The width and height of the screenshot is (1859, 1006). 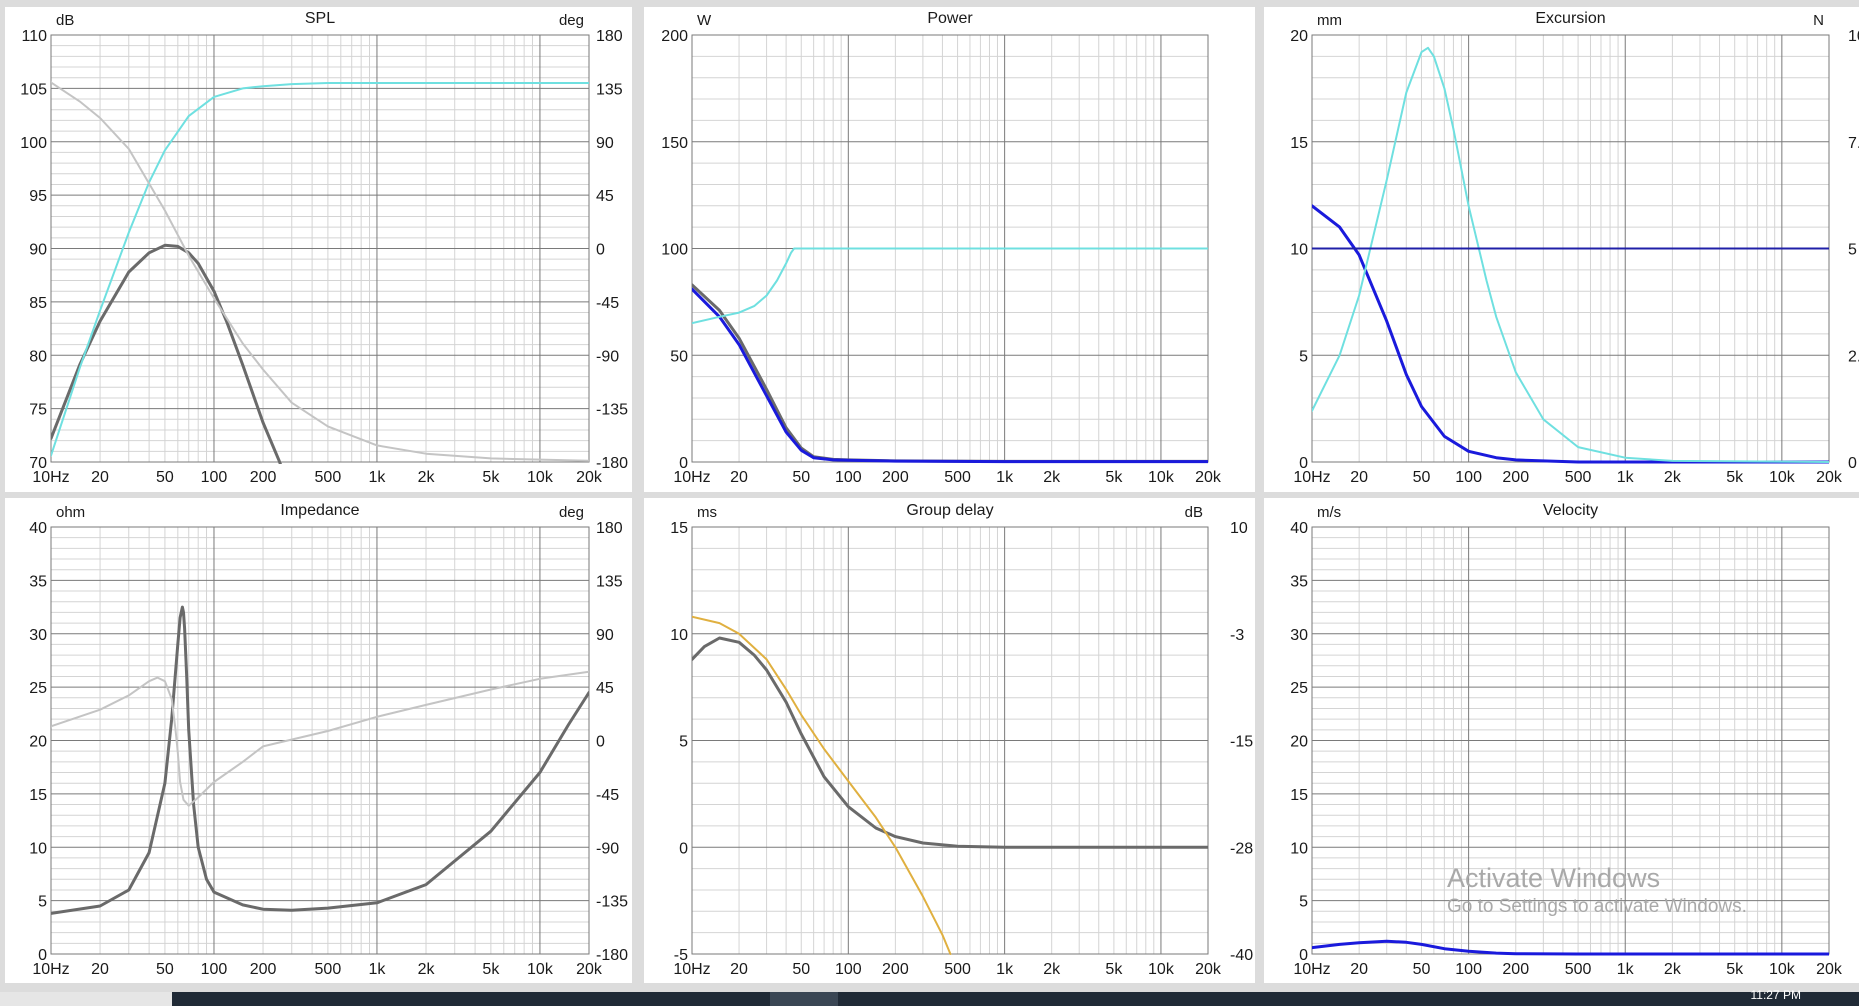 What do you see at coordinates (1311, 477) in the screenshot?
I see `excursion-x-tick-label: 10Hz` at bounding box center [1311, 477].